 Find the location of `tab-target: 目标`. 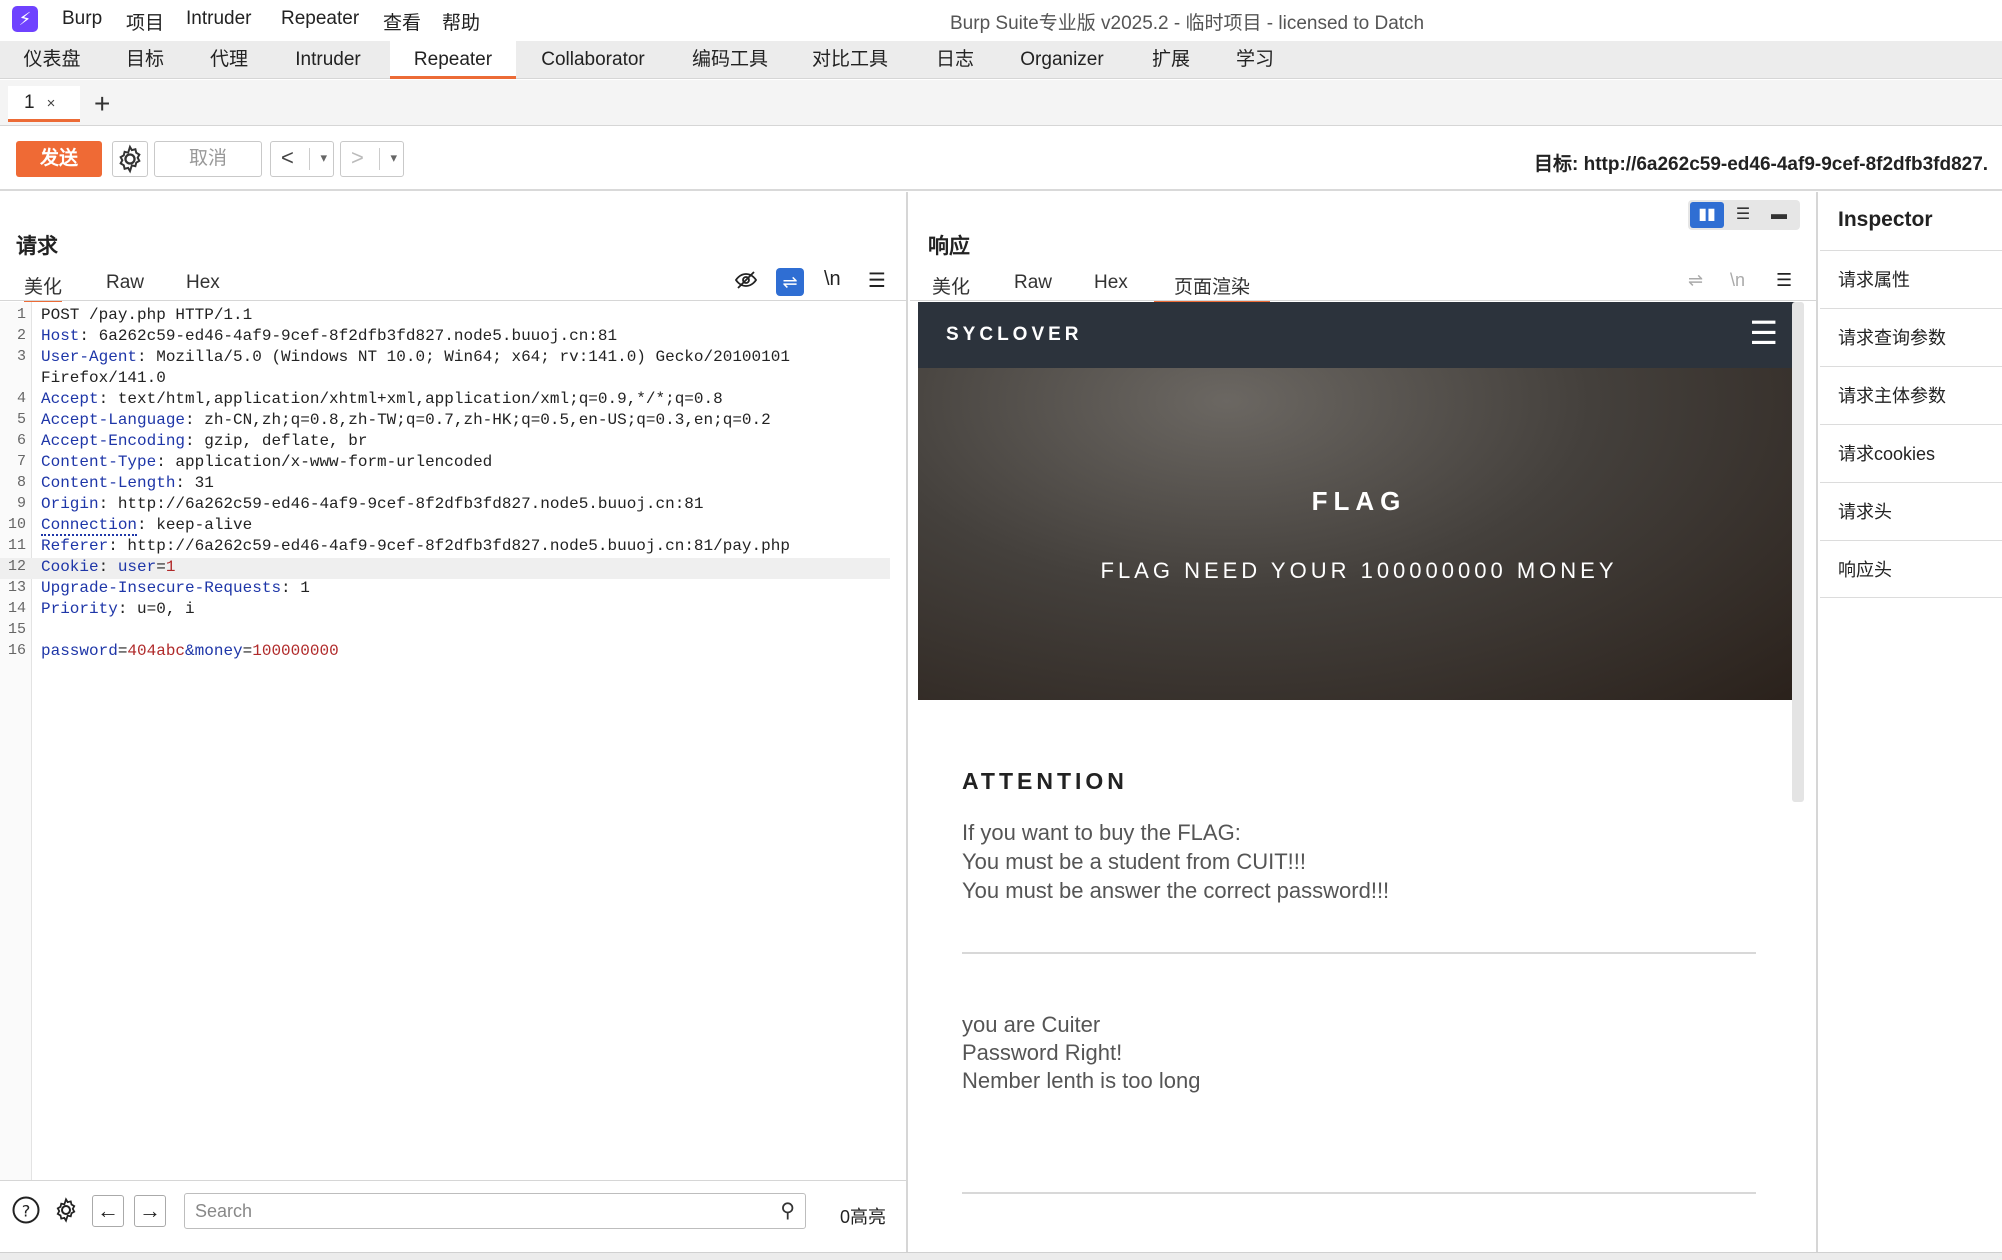

tab-target: 目标 is located at coordinates (145, 60).